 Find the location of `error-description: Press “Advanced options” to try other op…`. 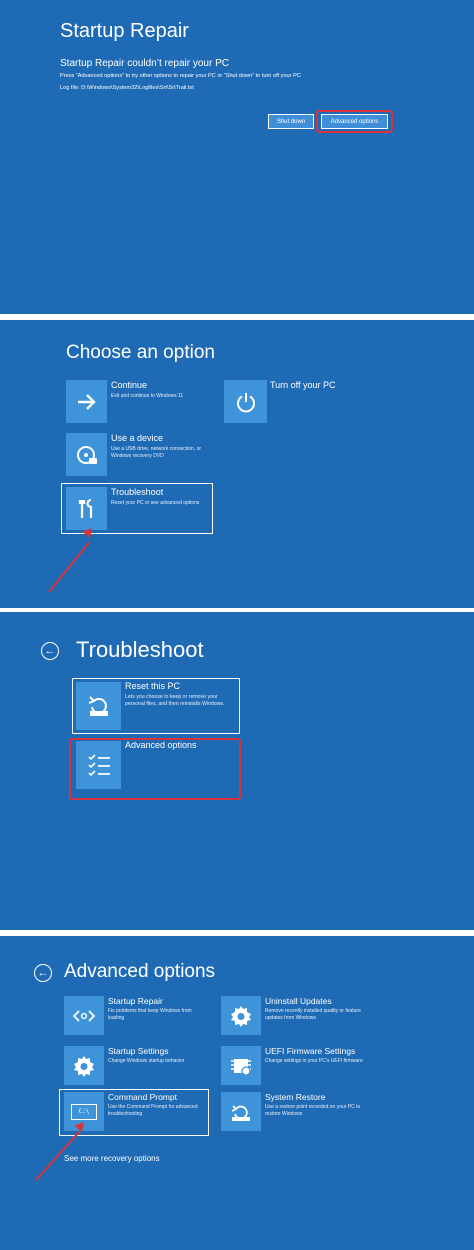

error-description: Press “Advanced options” to try other op… is located at coordinates (180, 76).